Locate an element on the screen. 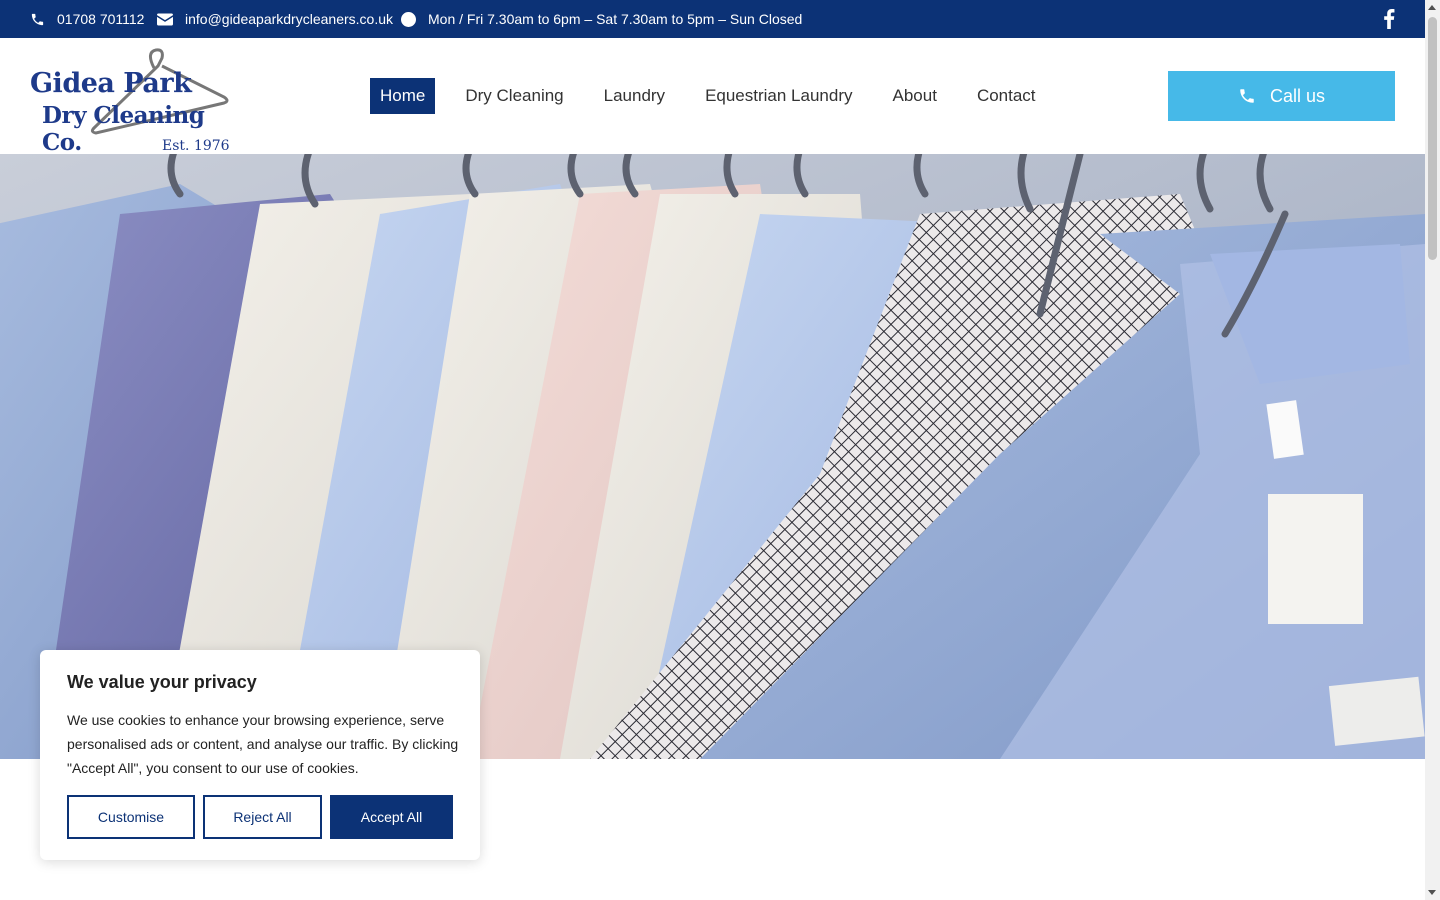  nav-dry-cleaning: Dry Cleaning is located at coordinates (514, 96).